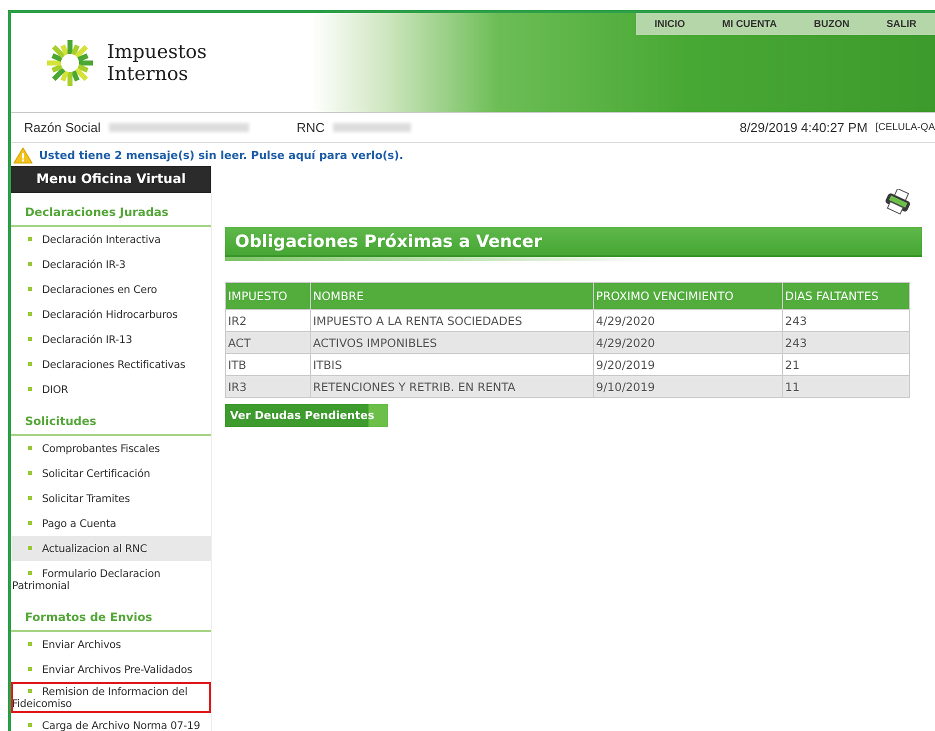  I want to click on column-header: PROXIMO VENCIMIENTO, so click(688, 296).